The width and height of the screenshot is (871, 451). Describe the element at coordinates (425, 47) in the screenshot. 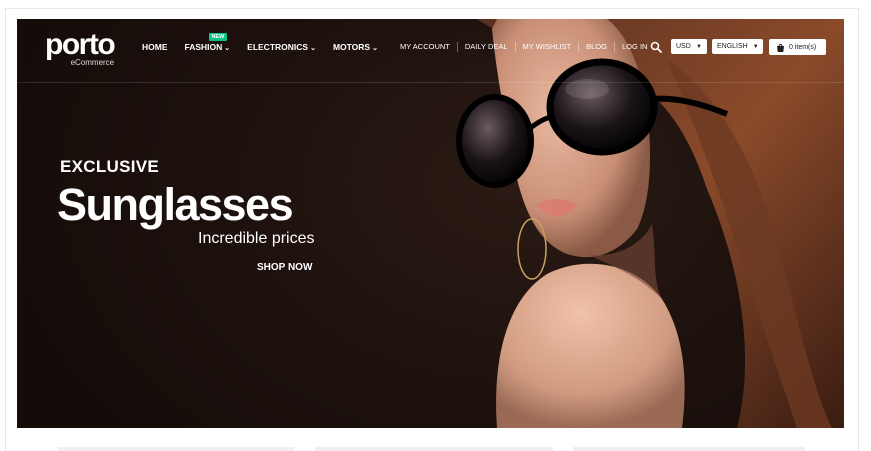

I see `my-account-link: MY ACCOUNT` at that location.